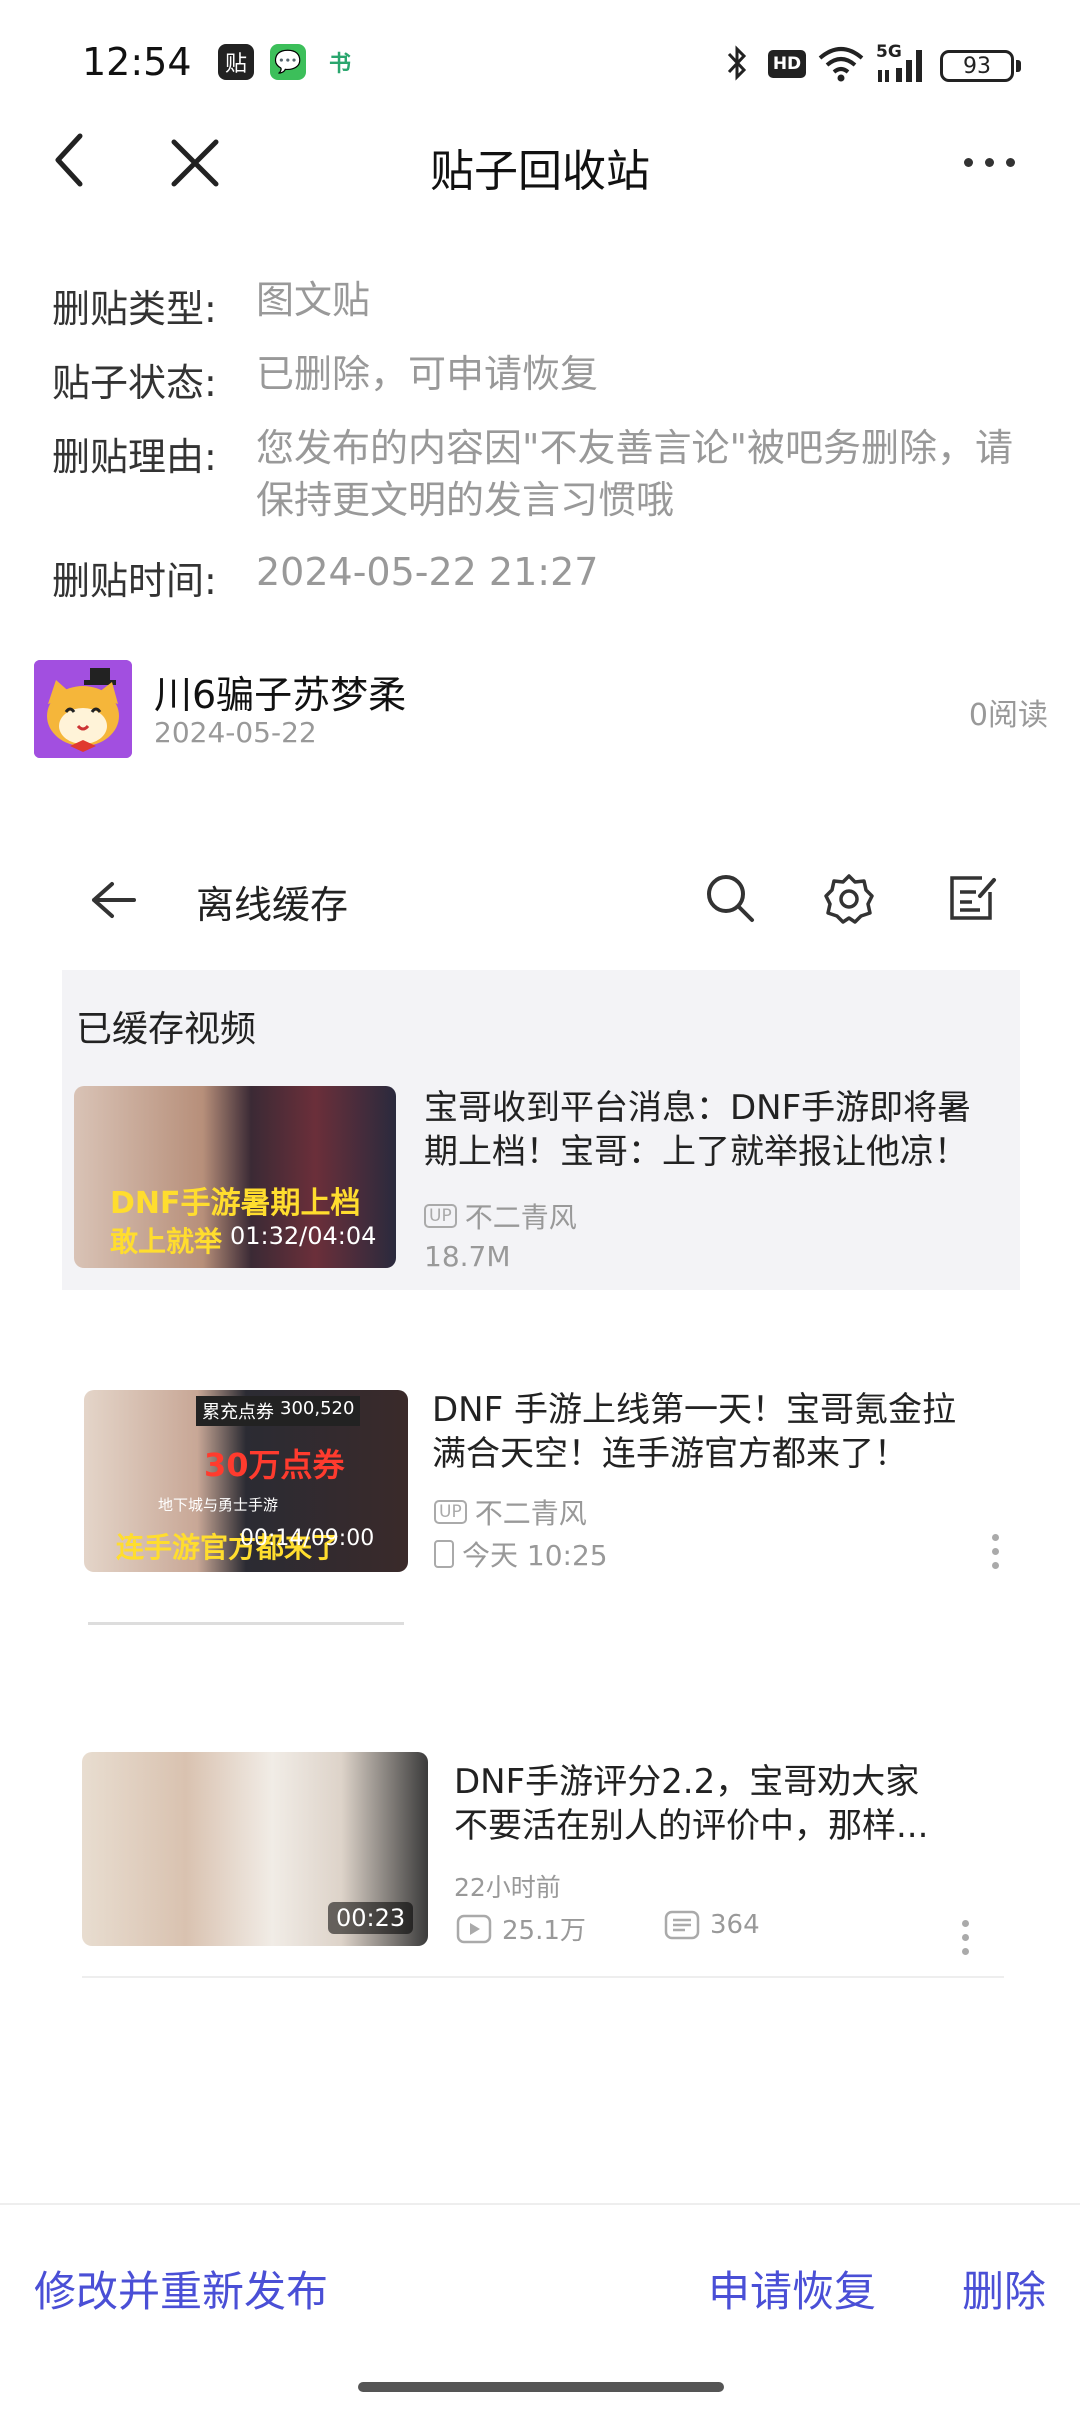 The width and height of the screenshot is (1080, 2414). Describe the element at coordinates (313, 300) in the screenshot. I see `delete-type-value: 图文贴` at that location.